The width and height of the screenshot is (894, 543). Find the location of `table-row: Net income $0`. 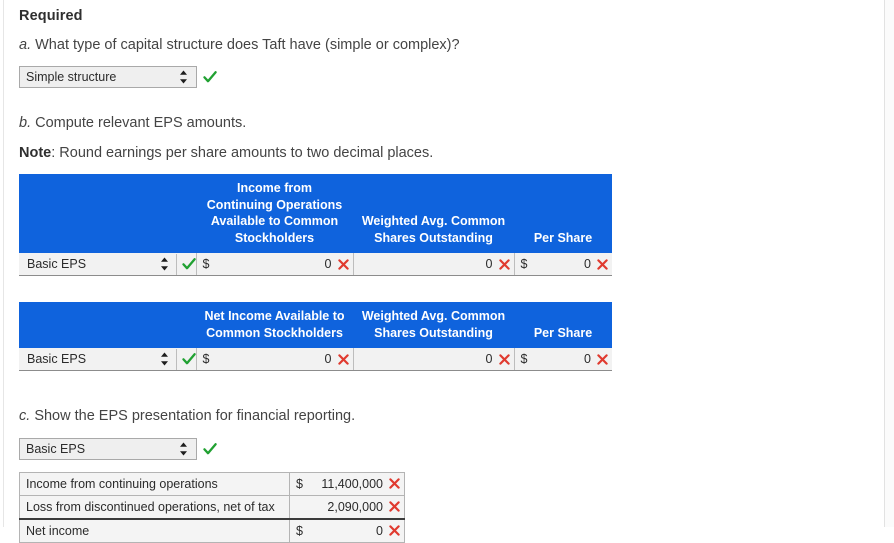

table-row: Net income $0 is located at coordinates (212, 530).